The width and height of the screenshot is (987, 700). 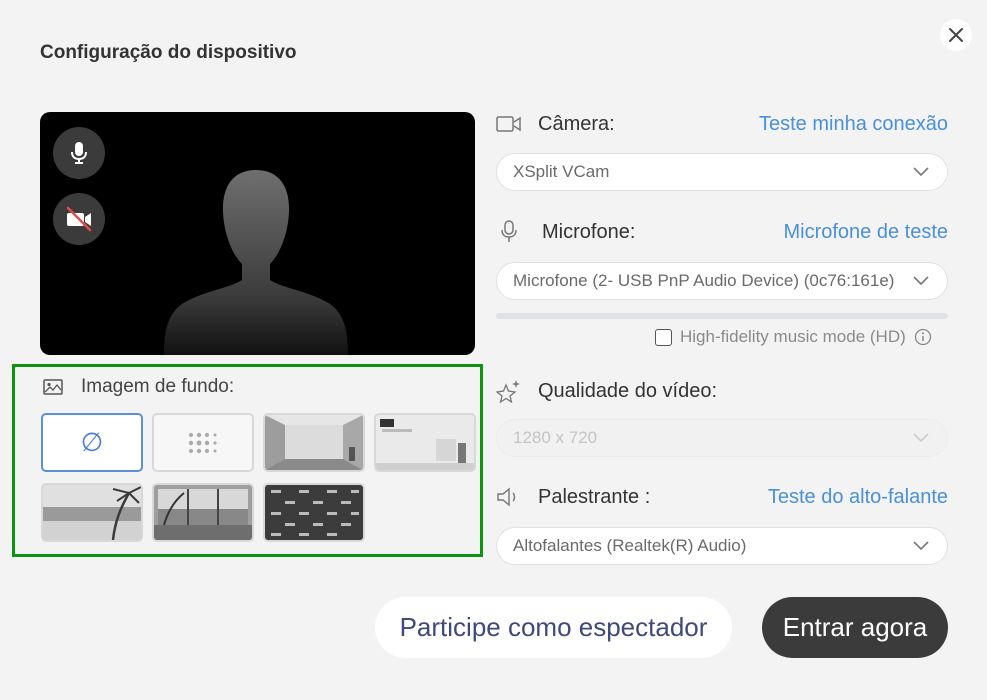 What do you see at coordinates (553, 627) in the screenshot?
I see `join-as-spectator-button: Participe como espectador` at bounding box center [553, 627].